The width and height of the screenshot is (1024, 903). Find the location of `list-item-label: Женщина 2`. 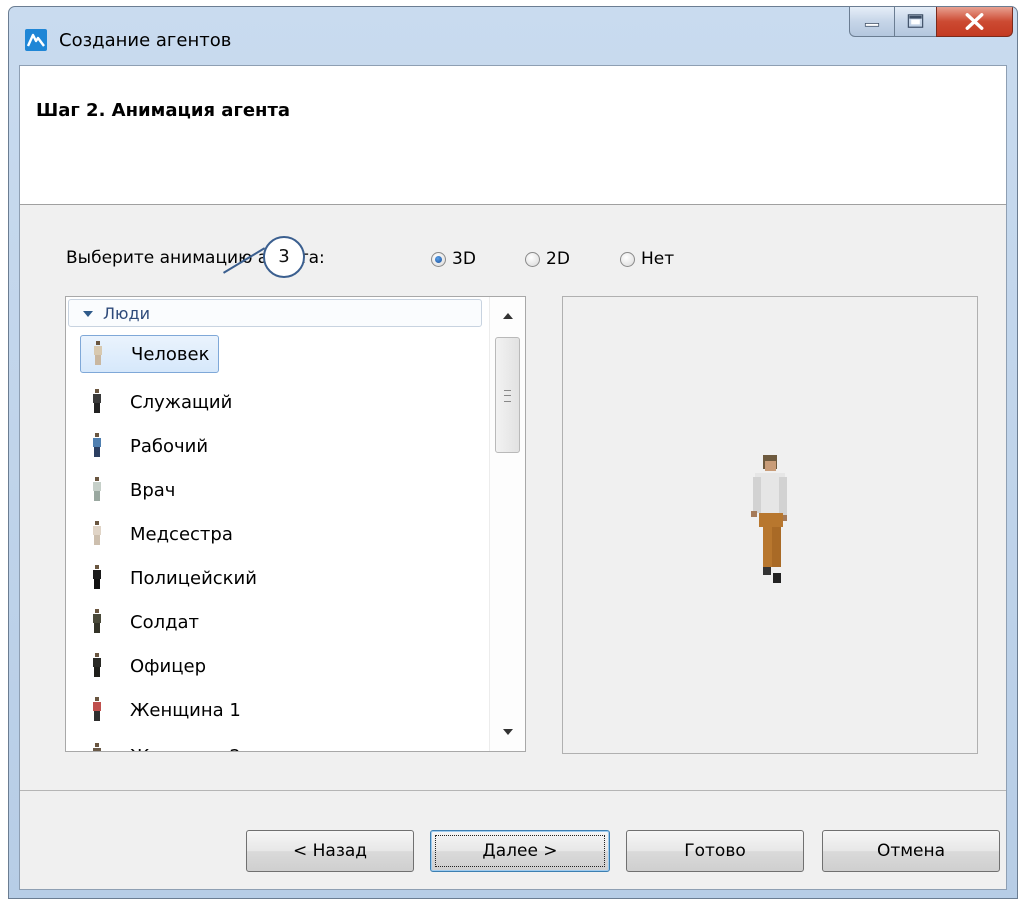

list-item-label: Женщина 2 is located at coordinates (189, 749).